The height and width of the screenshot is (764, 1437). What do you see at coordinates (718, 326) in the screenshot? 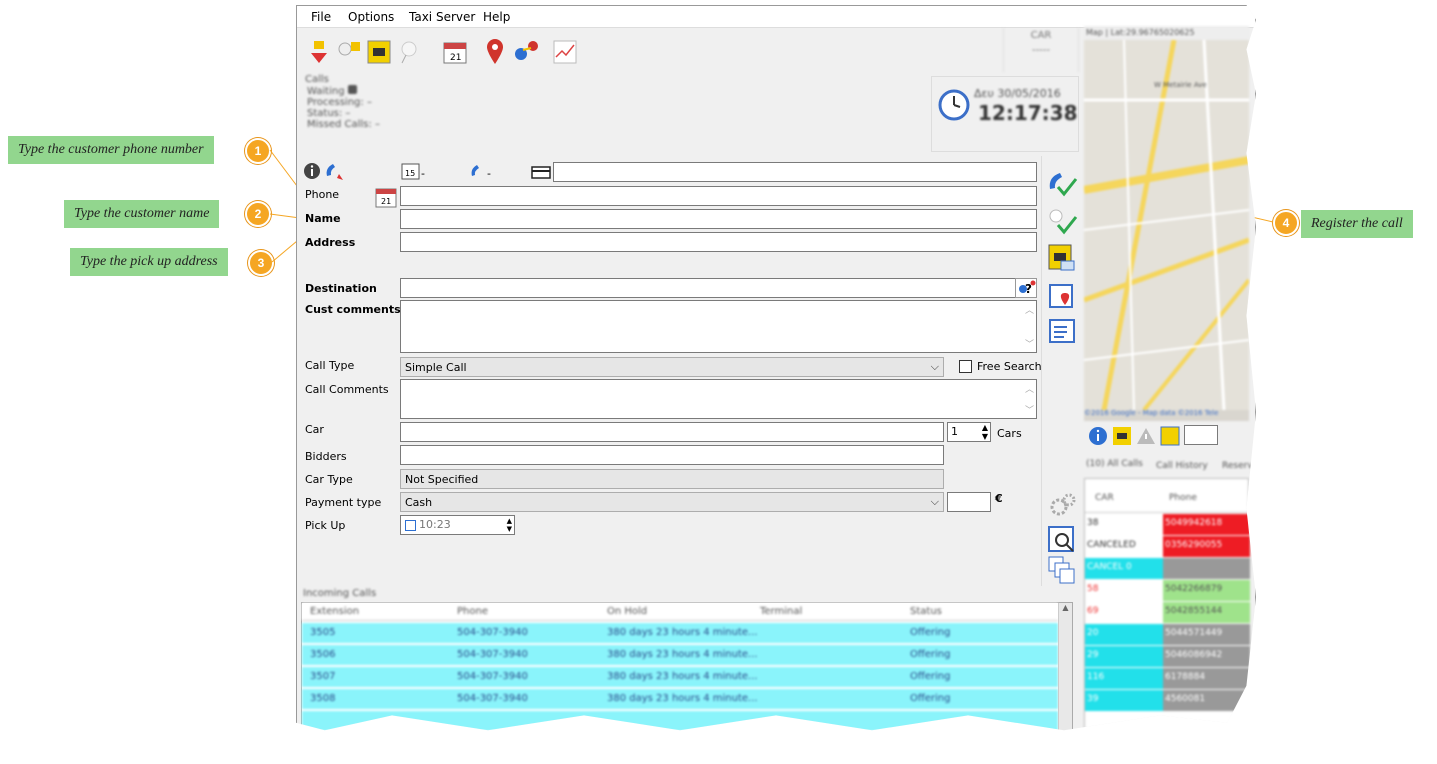
I see `cust-comments-input: ︿ ﹀` at bounding box center [718, 326].